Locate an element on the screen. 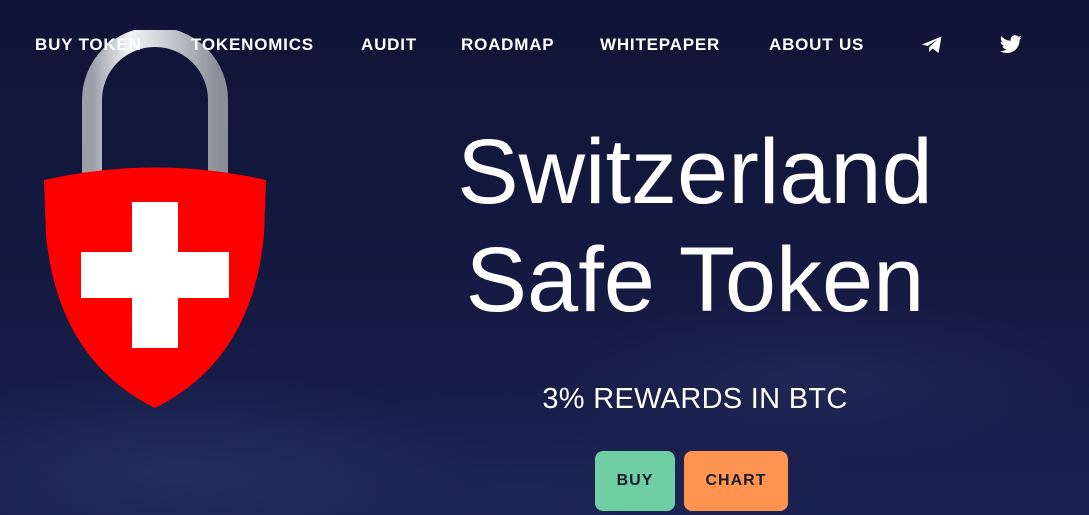  nav-whitepaper: WHITEPAPER is located at coordinates (660, 45).